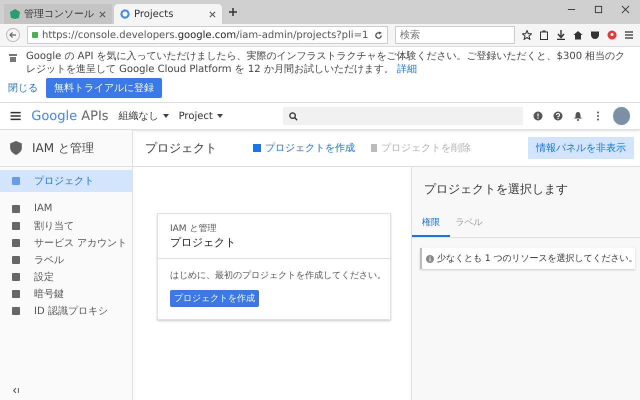 The image size is (640, 400). I want to click on hide-info-panel-button: 情報パネルを非表示, so click(581, 148).